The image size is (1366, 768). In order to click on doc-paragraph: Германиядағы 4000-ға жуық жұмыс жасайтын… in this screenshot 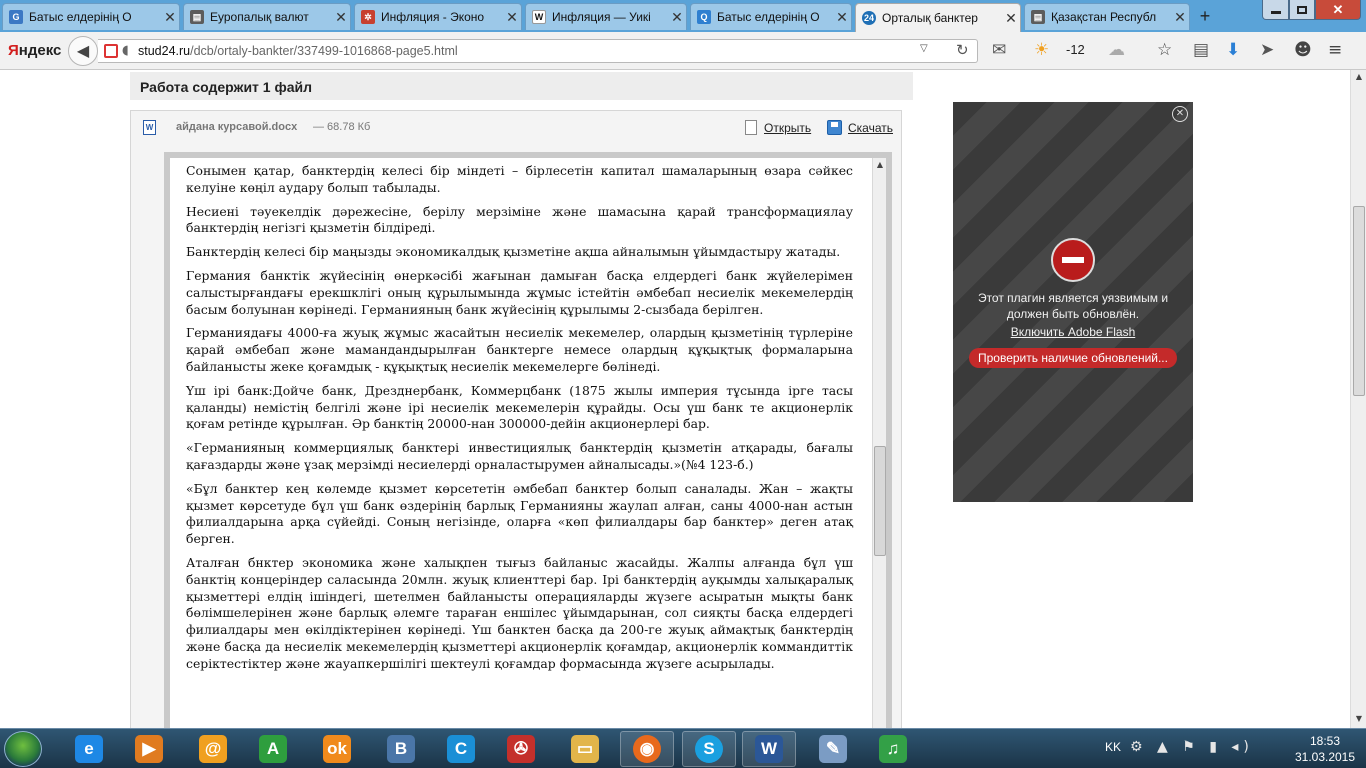, I will do `click(519, 349)`.